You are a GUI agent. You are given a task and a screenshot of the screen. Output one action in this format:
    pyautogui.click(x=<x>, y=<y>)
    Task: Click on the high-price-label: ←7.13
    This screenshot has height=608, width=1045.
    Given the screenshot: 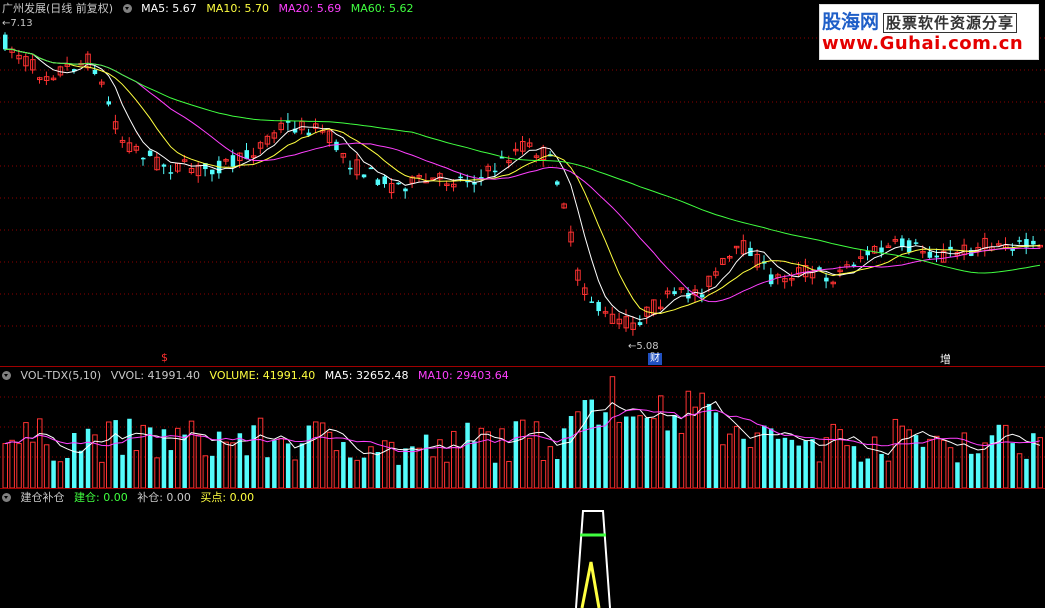 What is the action you would take?
    pyautogui.click(x=17, y=23)
    